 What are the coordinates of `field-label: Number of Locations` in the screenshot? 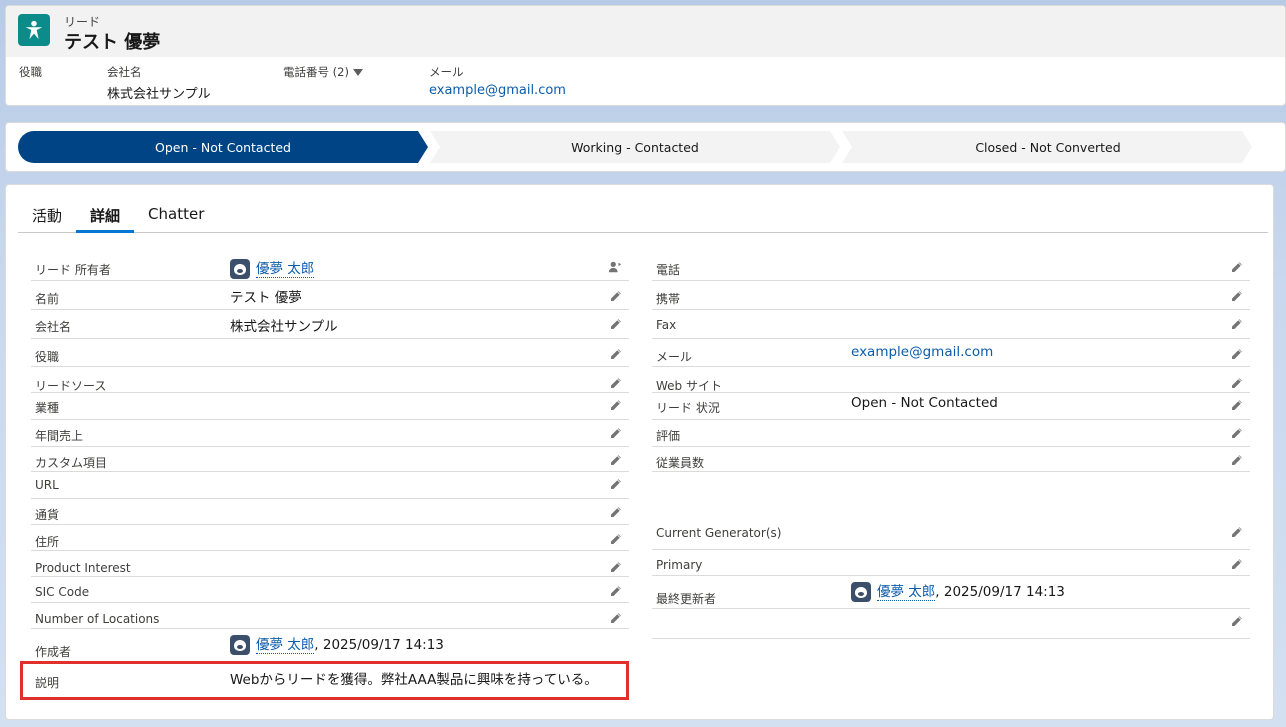 It's located at (97, 619).